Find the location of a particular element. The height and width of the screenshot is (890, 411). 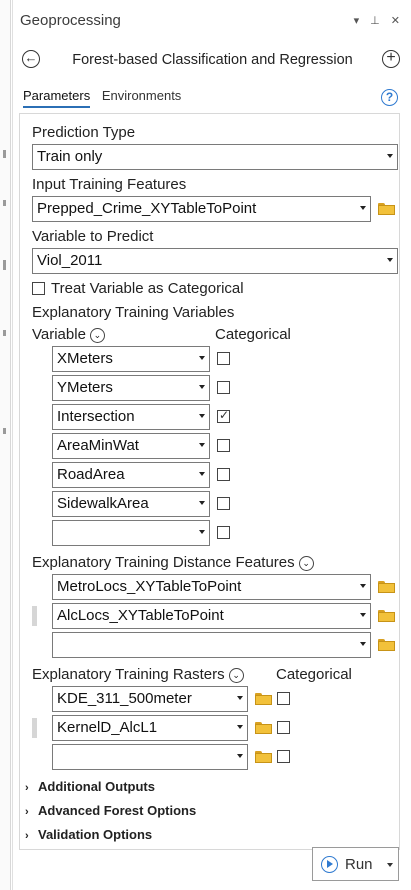

distance-feature-dropdown: MetroLocs_XYTableToPoint is located at coordinates (211, 587).